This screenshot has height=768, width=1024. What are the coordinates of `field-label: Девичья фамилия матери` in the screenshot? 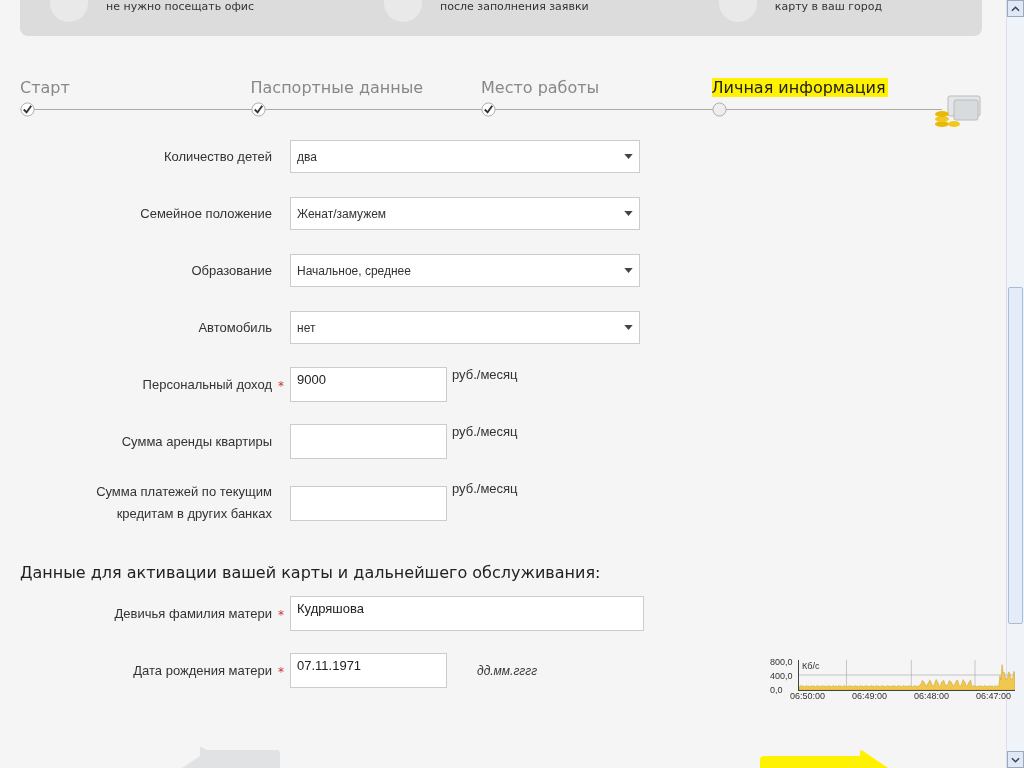 It's located at (192, 613).